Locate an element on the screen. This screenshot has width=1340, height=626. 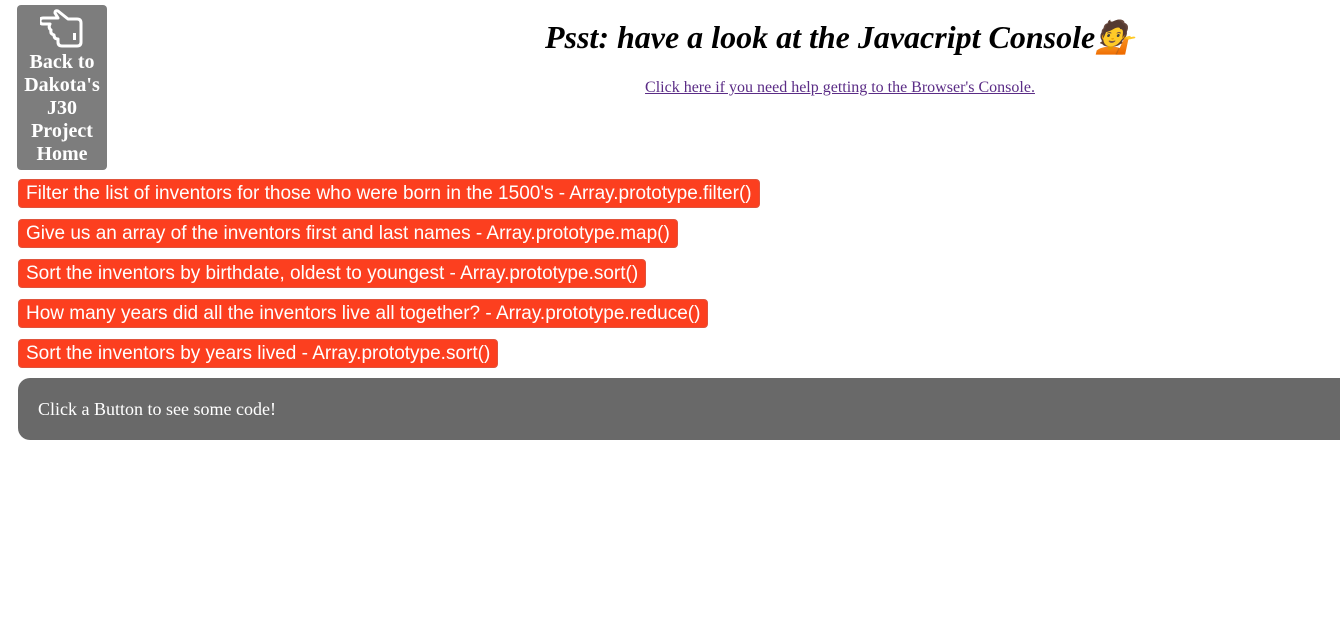
code-output-panel: Click a Button to see some code! is located at coordinates (679, 409).